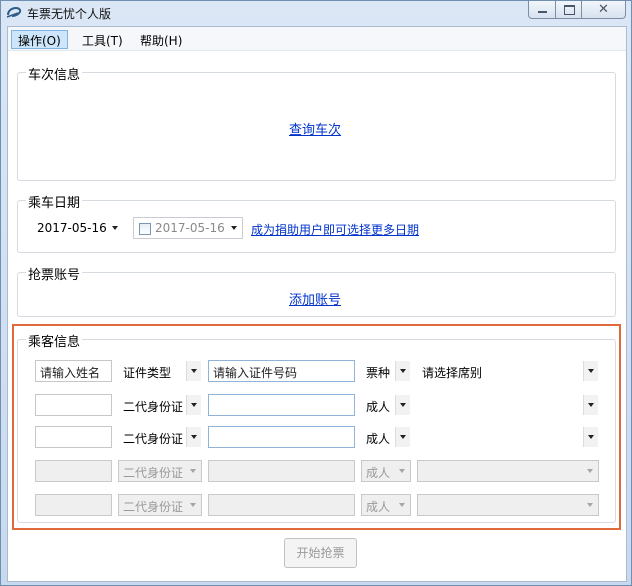 This screenshot has height=586, width=632. What do you see at coordinates (147, 373) in the screenshot?
I see `id-type-value: 证件类型` at bounding box center [147, 373].